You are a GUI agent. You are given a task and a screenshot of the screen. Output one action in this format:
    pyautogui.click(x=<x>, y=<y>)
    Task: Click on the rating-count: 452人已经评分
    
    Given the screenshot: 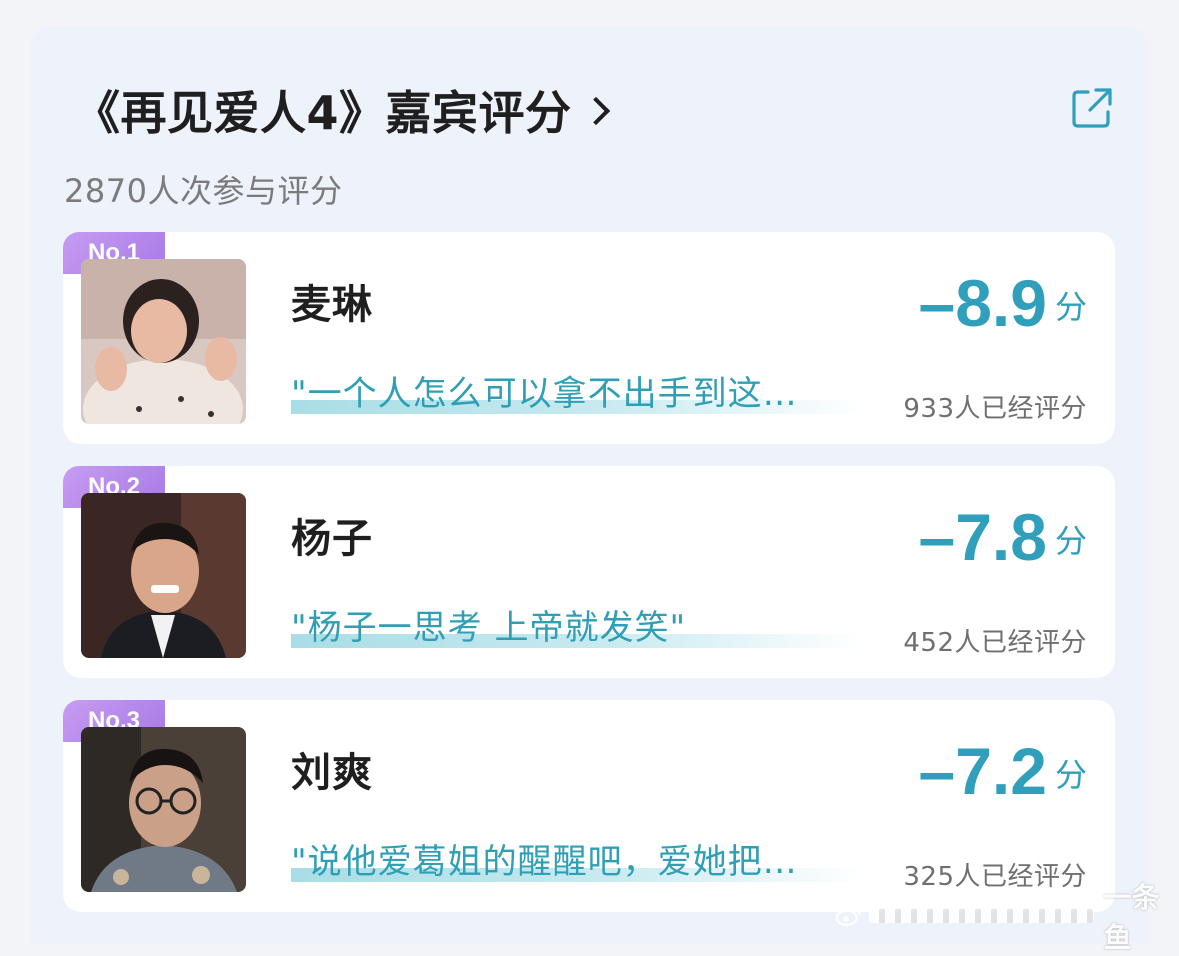 What is the action you would take?
    pyautogui.click(x=995, y=643)
    